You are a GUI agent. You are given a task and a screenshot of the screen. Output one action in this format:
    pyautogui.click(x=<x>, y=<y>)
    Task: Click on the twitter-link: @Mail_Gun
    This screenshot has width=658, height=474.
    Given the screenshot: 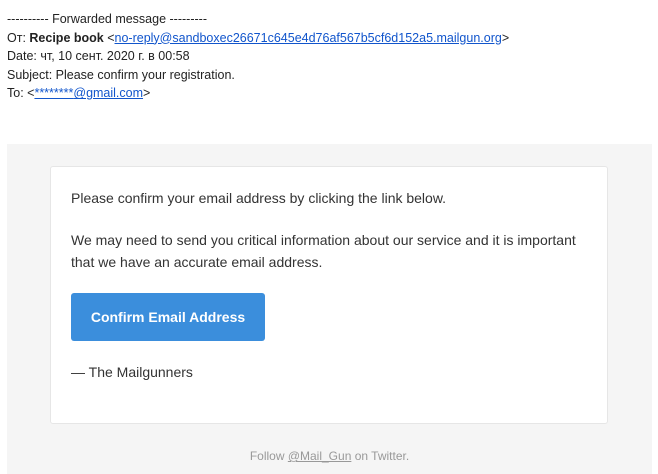 What is the action you would take?
    pyautogui.click(x=320, y=456)
    